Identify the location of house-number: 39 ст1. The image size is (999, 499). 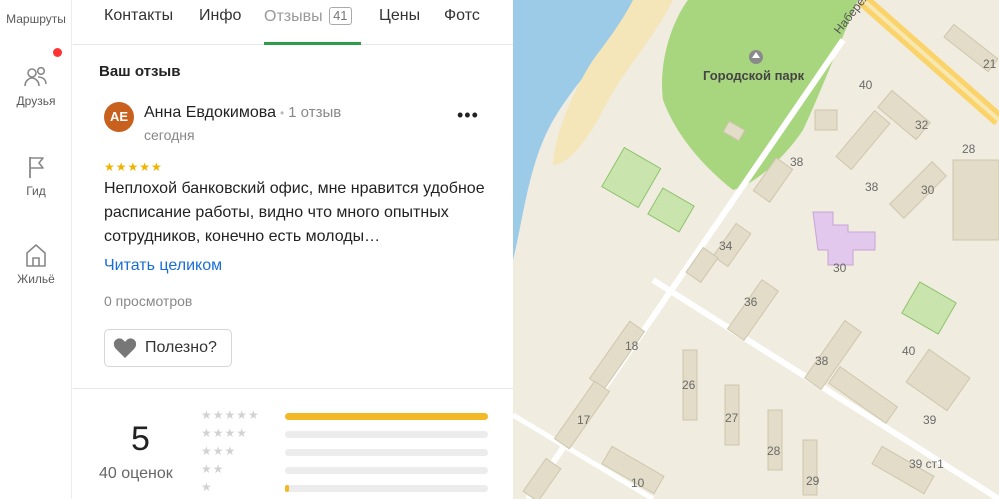
(926, 464).